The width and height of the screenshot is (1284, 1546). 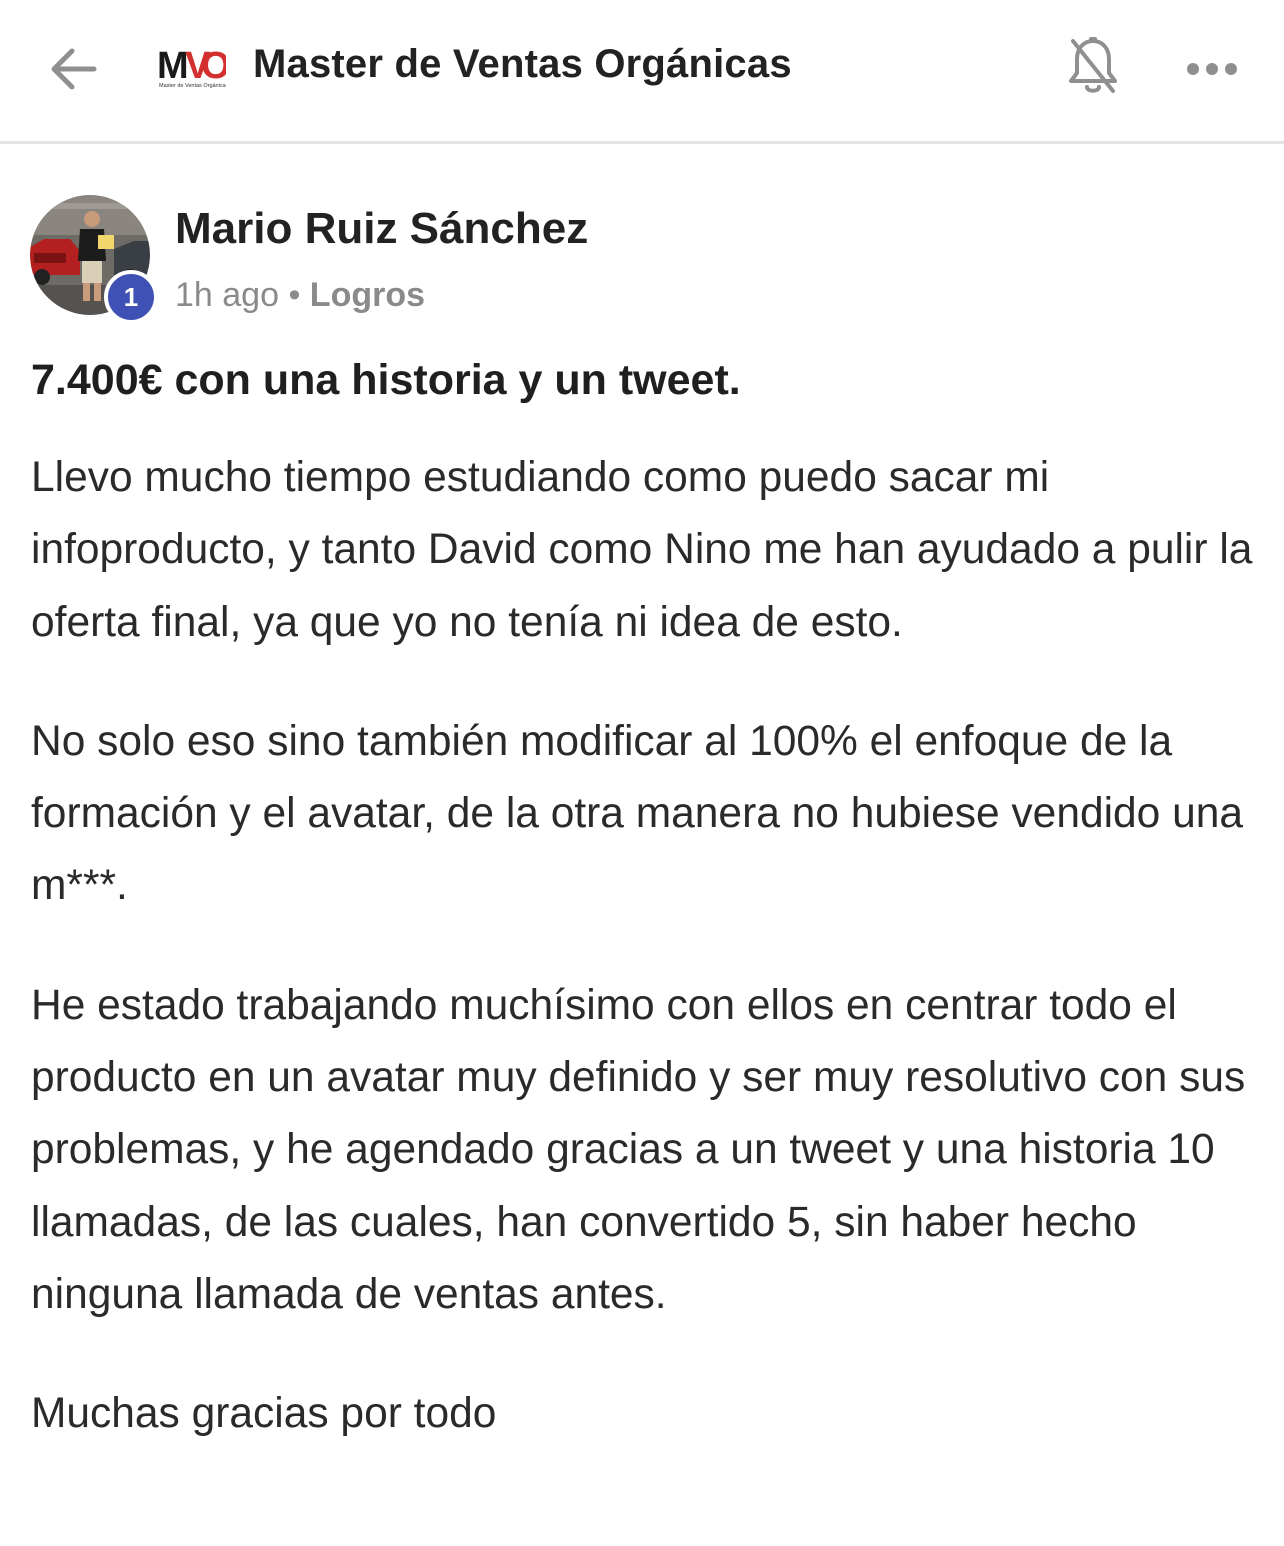 What do you see at coordinates (172, 66) in the screenshot?
I see `svg-text: M` at bounding box center [172, 66].